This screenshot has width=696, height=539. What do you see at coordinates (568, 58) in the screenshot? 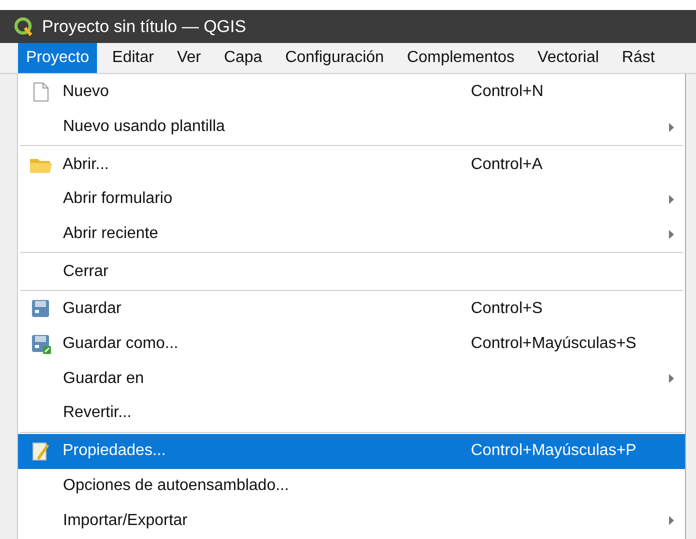
I see `menu-bar-item: Vectorial` at bounding box center [568, 58].